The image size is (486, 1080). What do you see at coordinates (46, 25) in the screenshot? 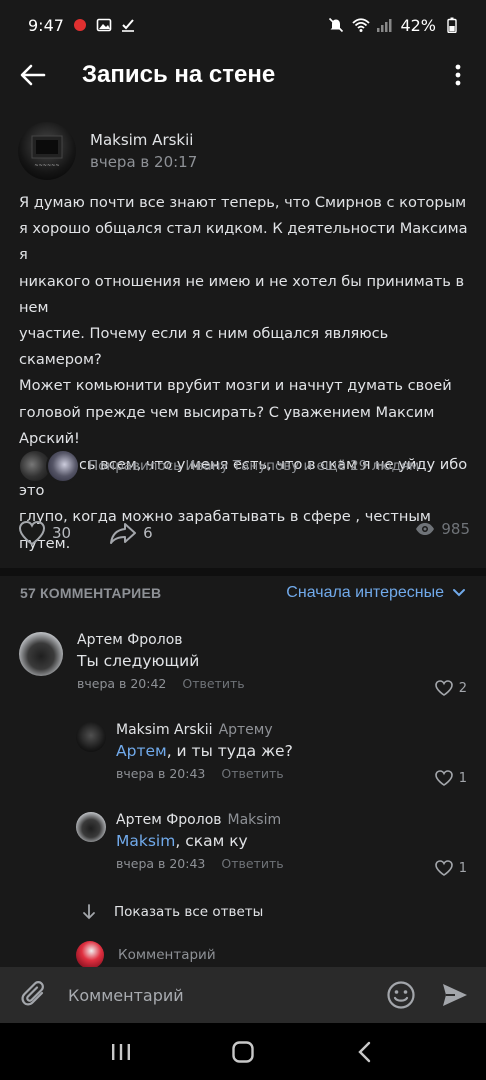
I see `status-time: 9:47` at bounding box center [46, 25].